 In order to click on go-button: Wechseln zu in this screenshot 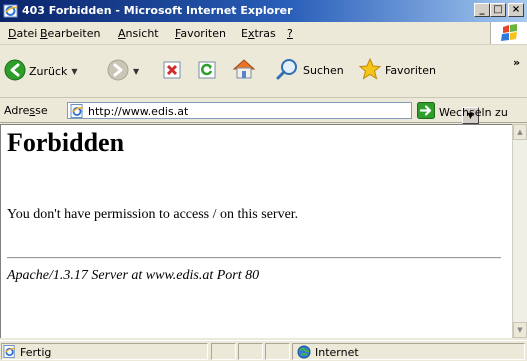, I will do `click(462, 112)`.